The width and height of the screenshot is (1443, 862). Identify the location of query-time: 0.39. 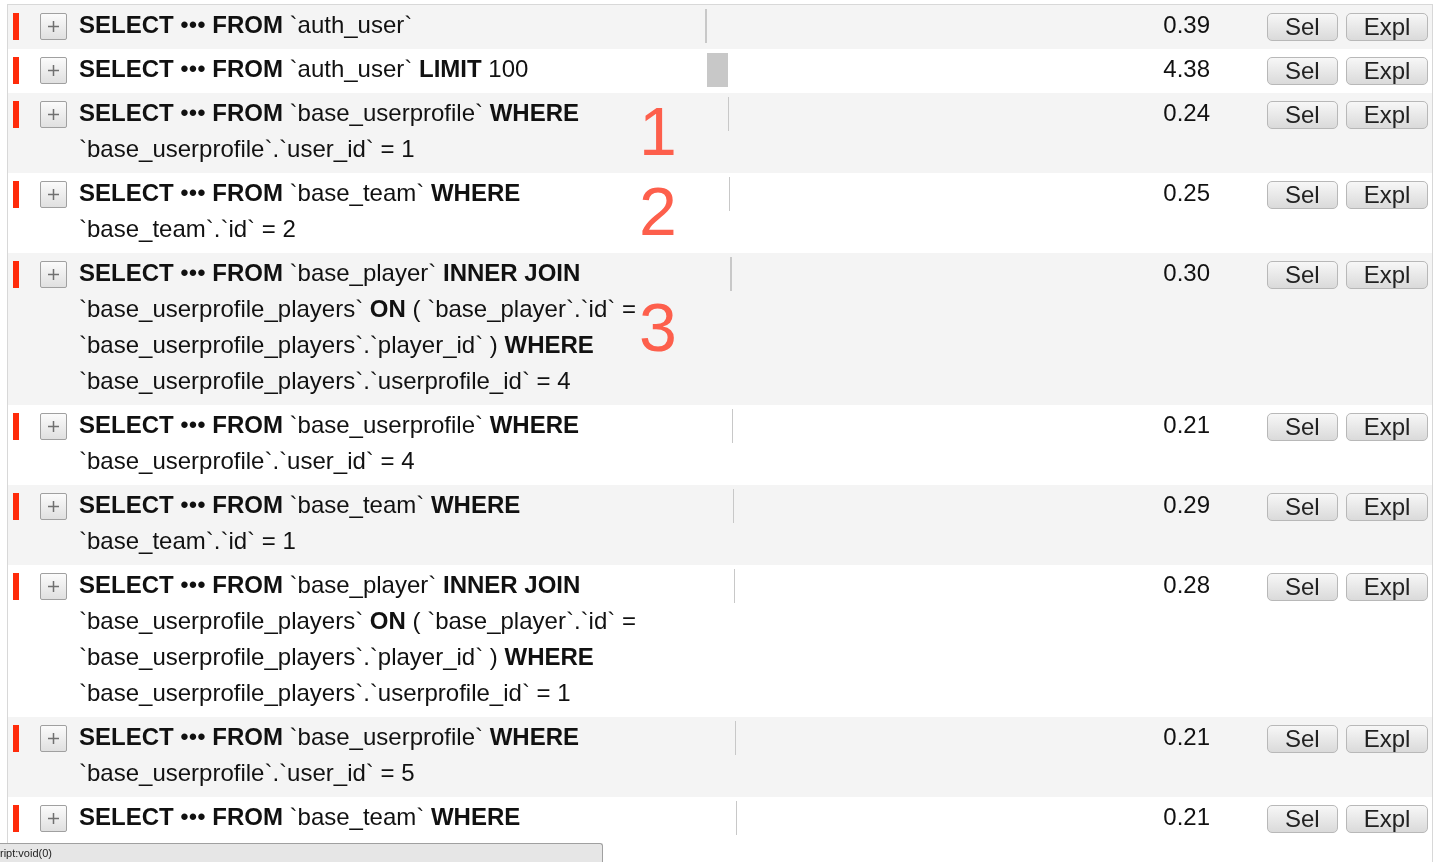
(1186, 25).